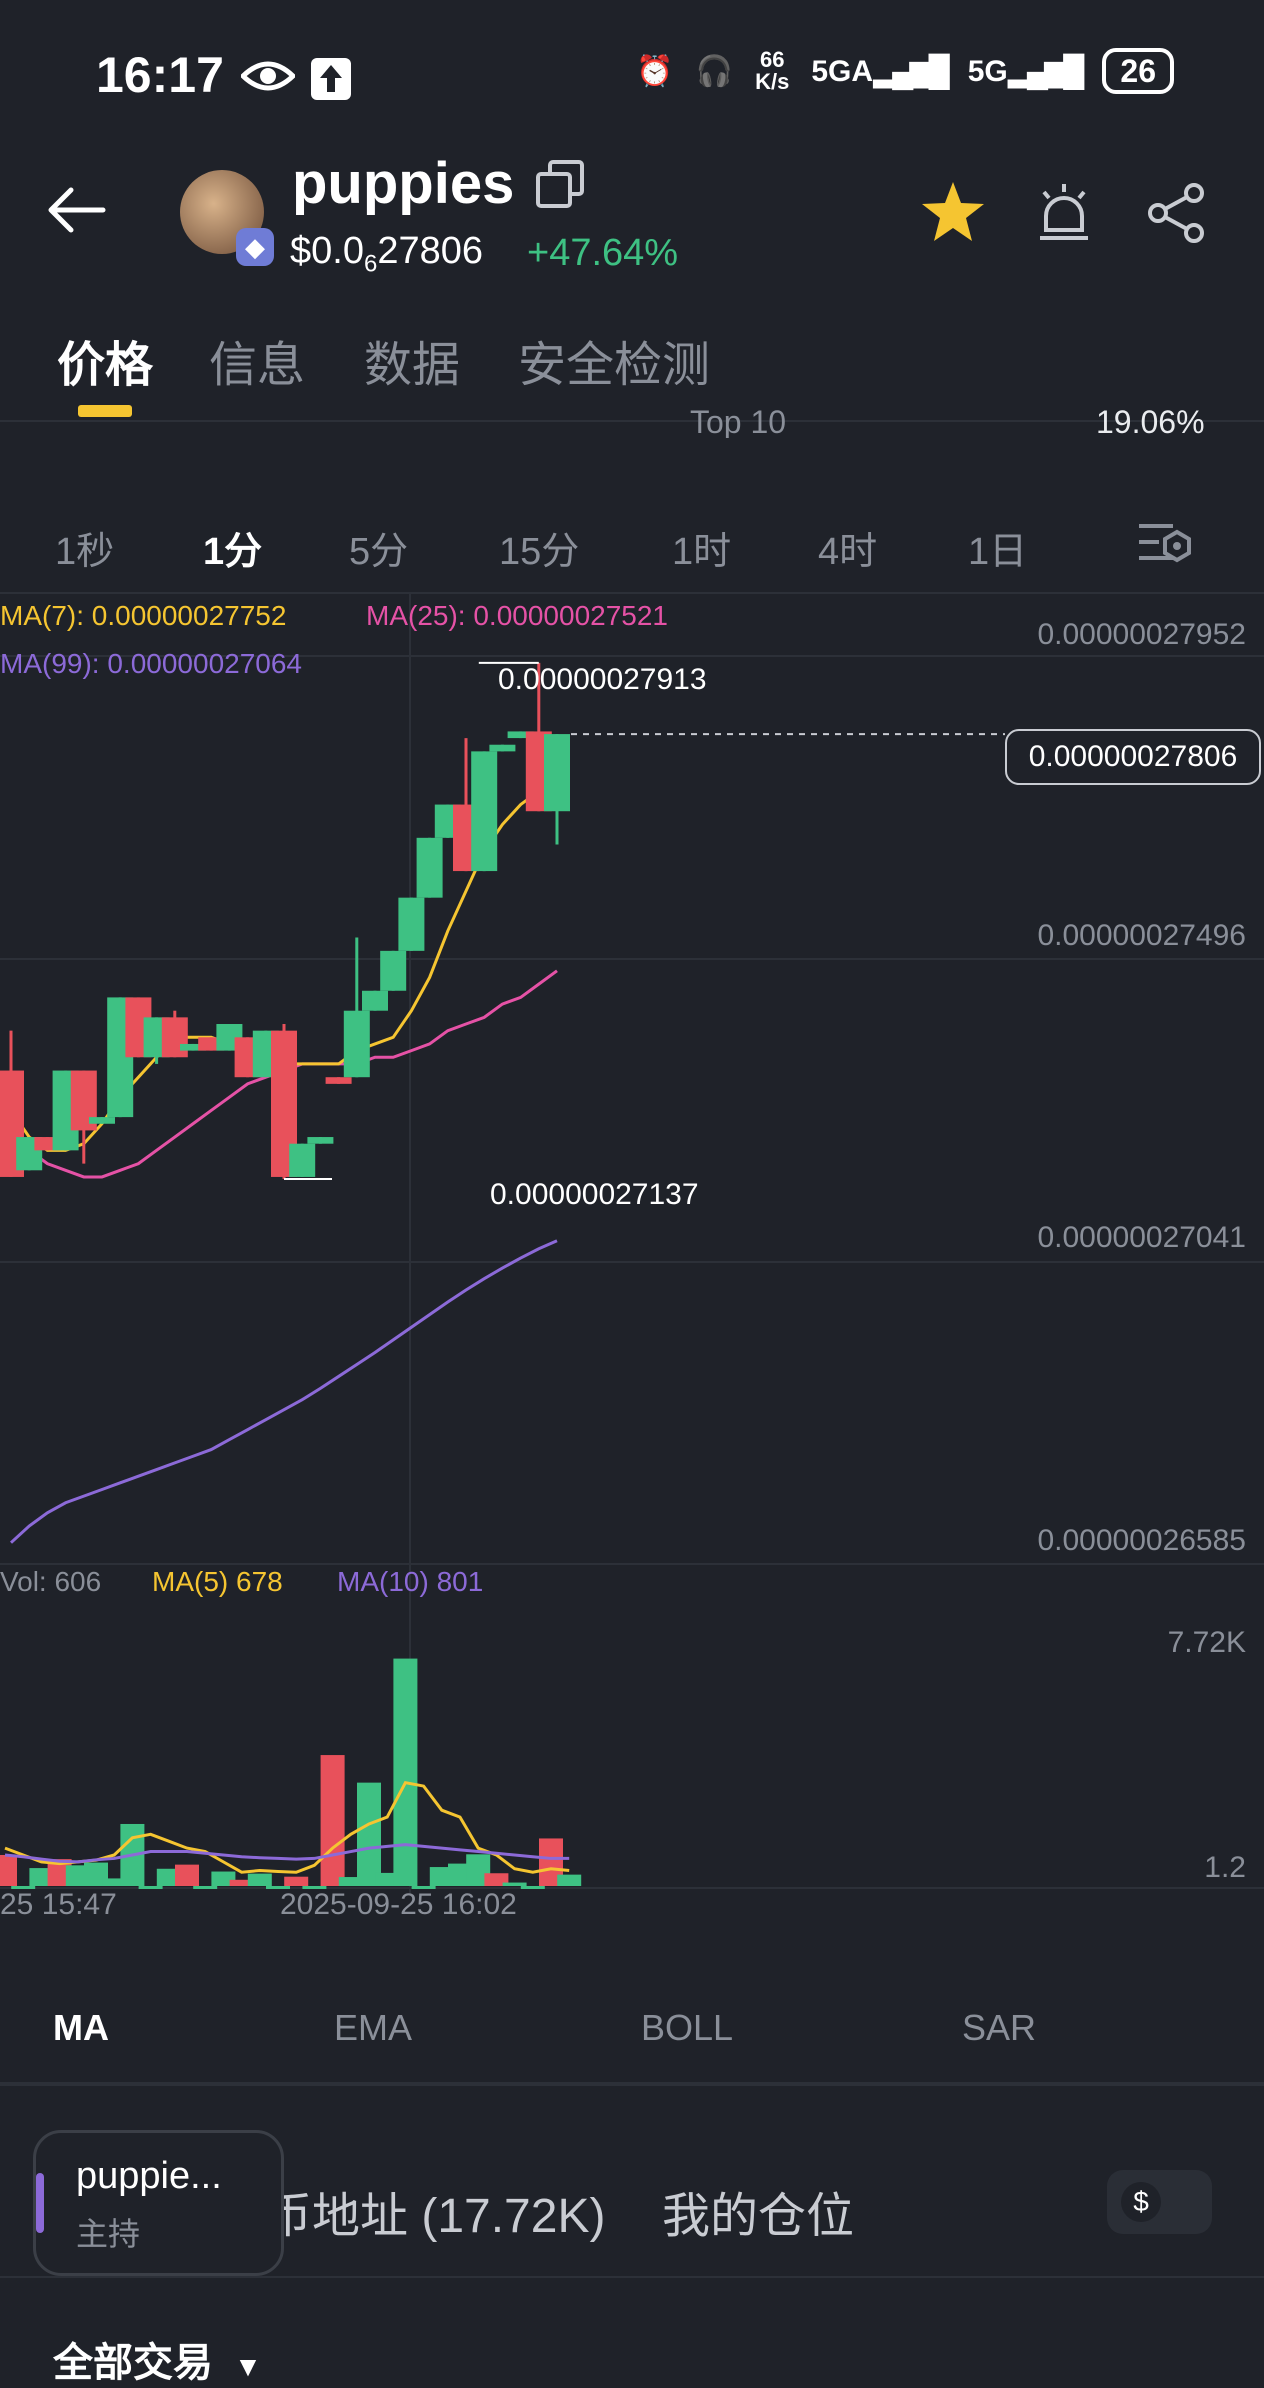 The image size is (1264, 2388). Describe the element at coordinates (257, 360) in the screenshot. I see `tab-info: 信息` at that location.